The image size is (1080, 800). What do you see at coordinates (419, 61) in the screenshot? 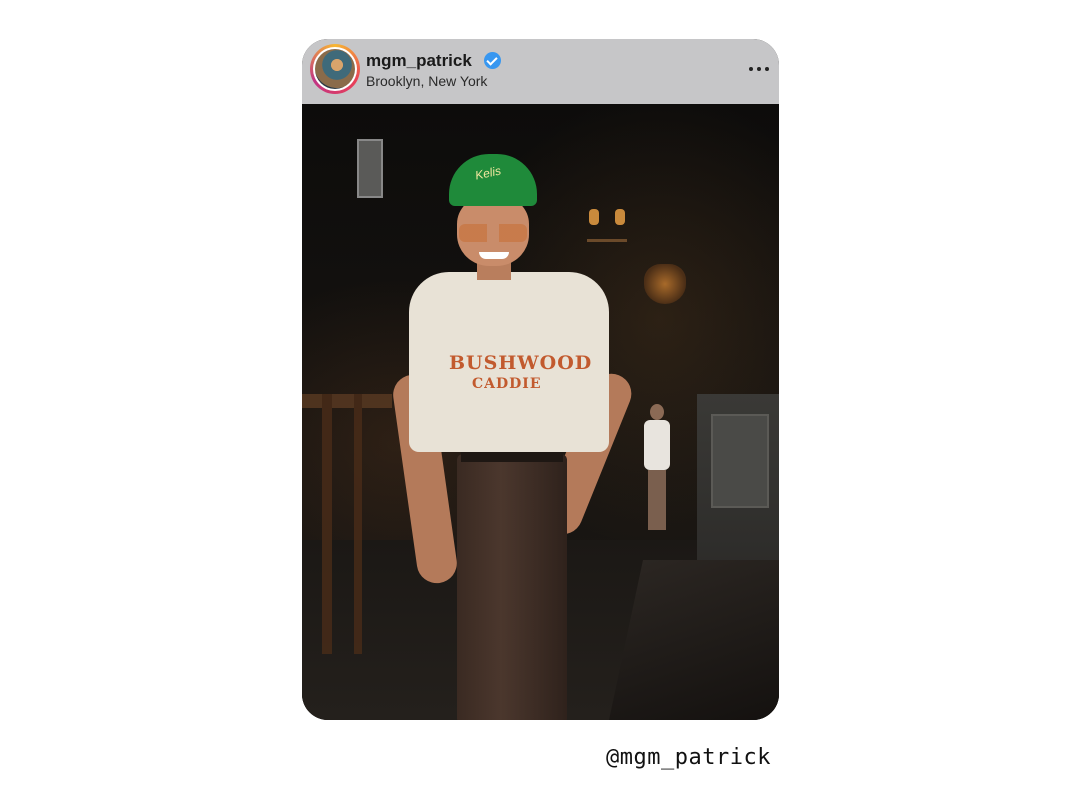
I see `username: mgm_patrick` at bounding box center [419, 61].